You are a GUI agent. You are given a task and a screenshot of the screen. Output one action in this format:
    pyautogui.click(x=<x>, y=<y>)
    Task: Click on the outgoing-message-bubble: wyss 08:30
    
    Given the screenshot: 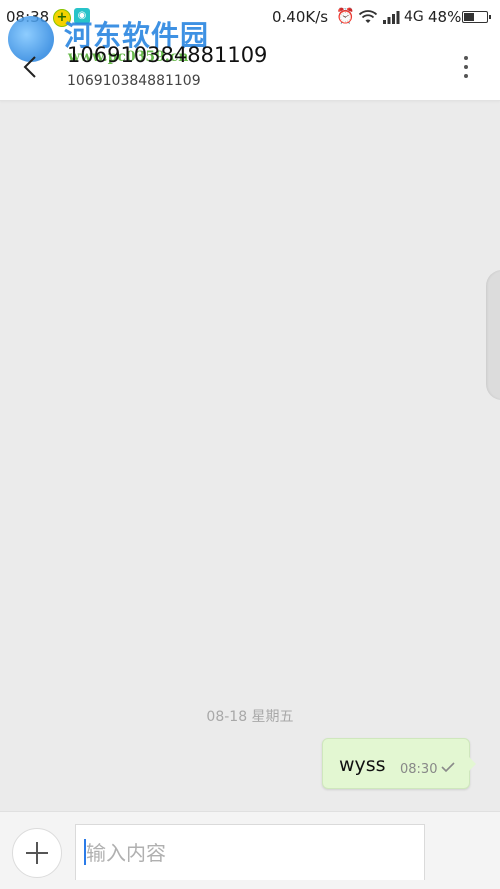 What is the action you would take?
    pyautogui.click(x=399, y=763)
    